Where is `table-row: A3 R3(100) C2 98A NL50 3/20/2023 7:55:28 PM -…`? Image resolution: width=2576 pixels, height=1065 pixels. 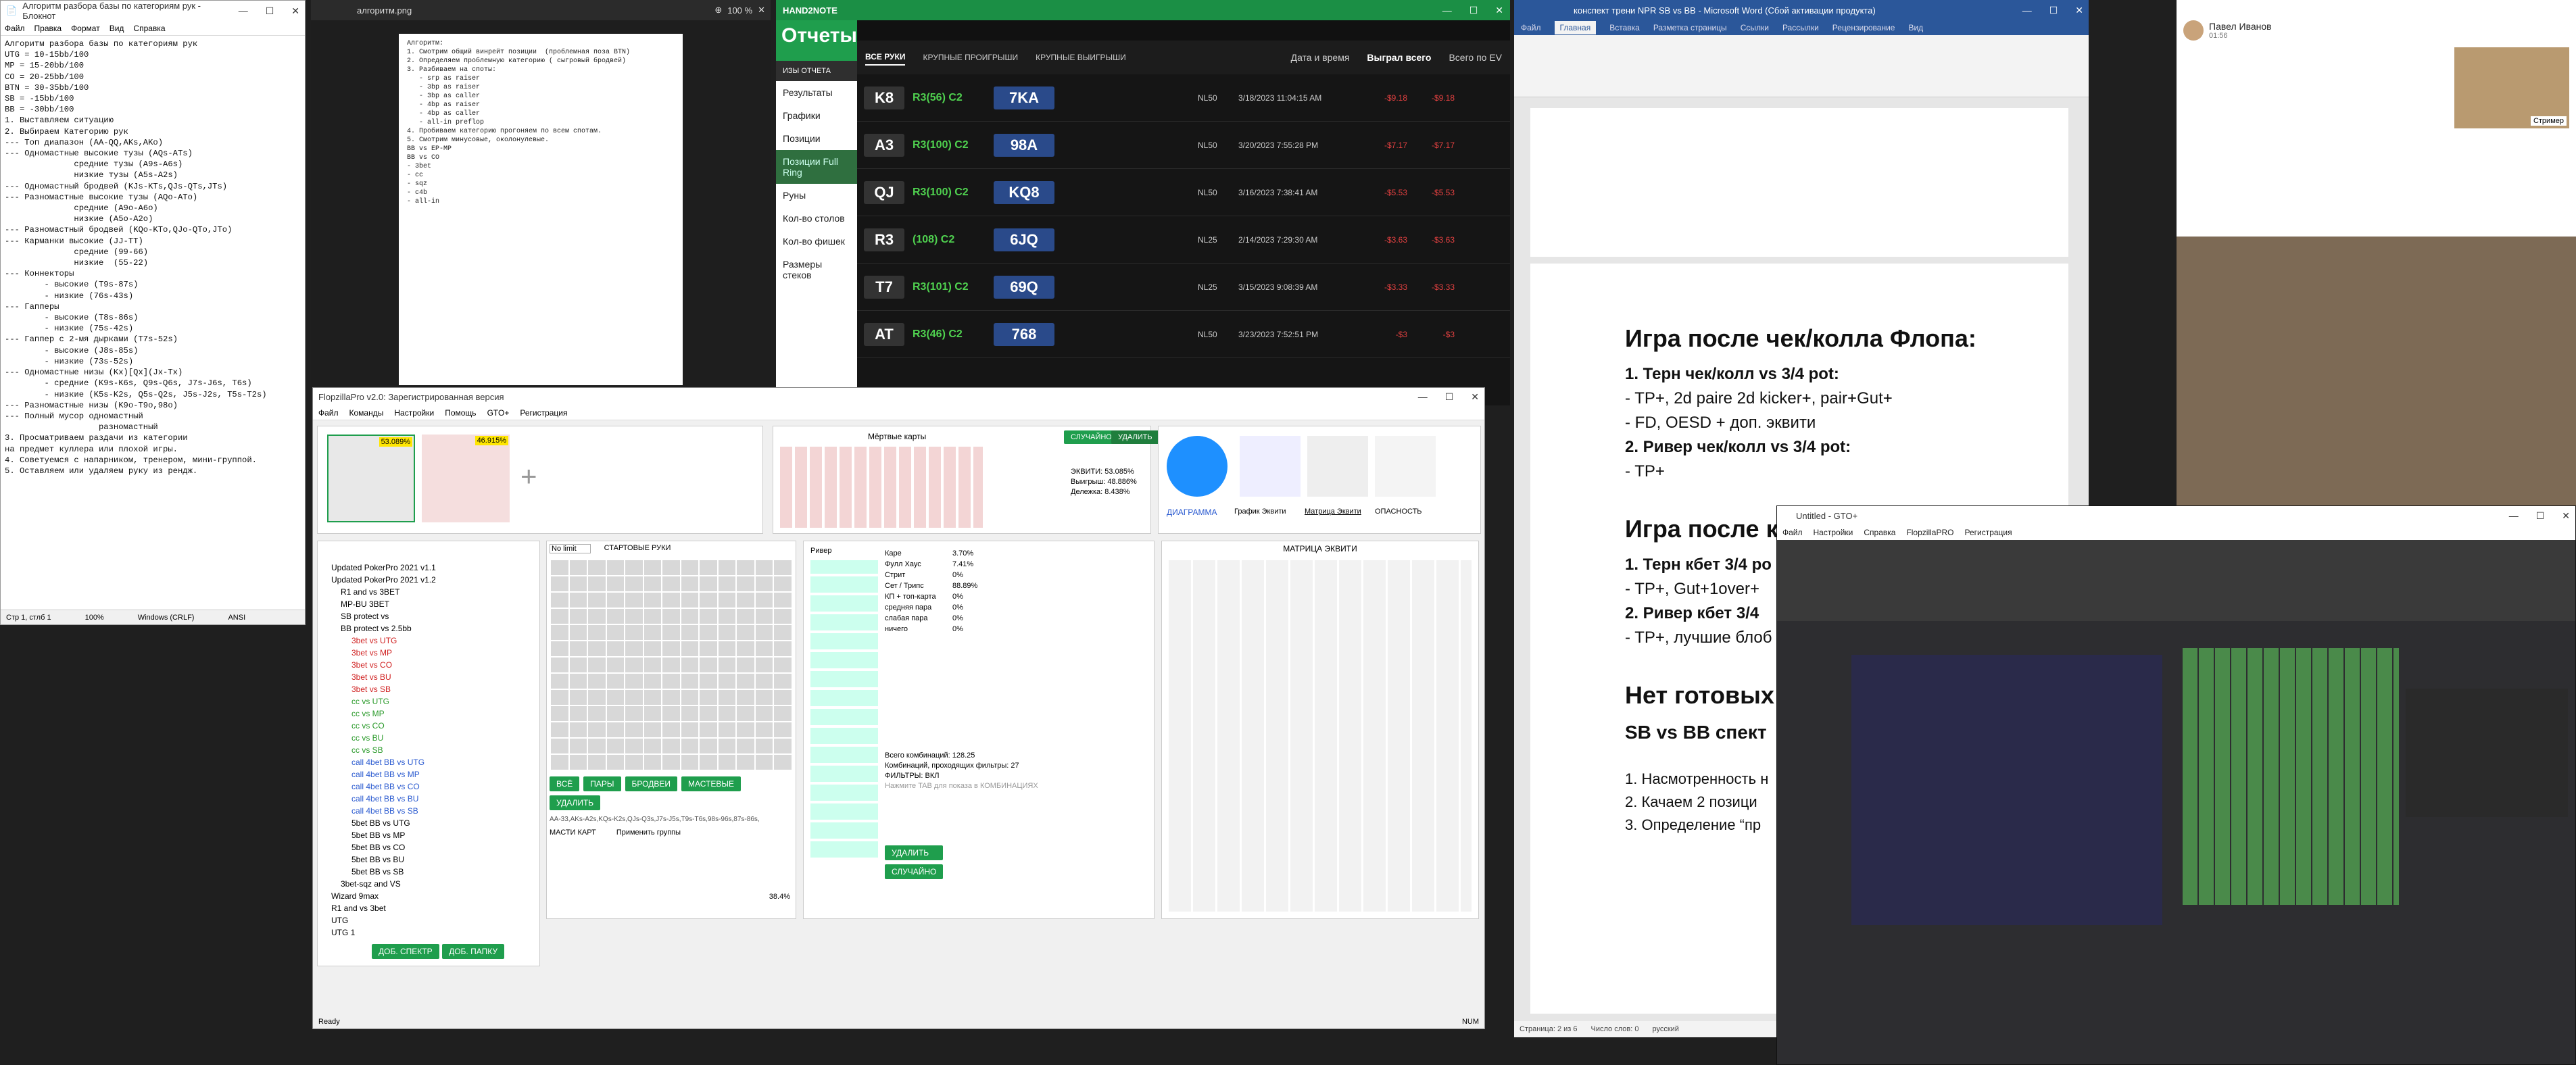
table-row: A3 R3(100) C2 98A NL50 3/20/2023 7:55:28 PM -… is located at coordinates (1183, 145).